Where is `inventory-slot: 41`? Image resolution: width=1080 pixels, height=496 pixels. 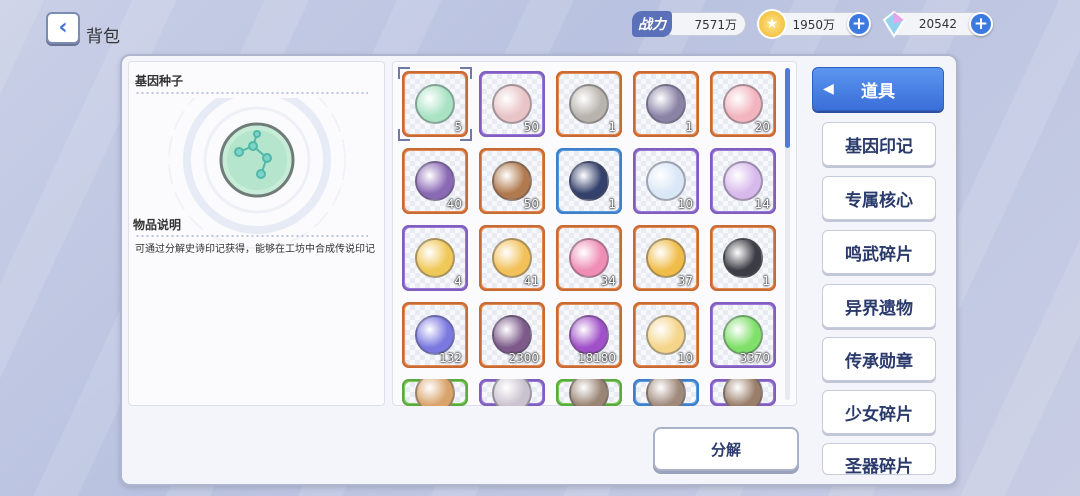
inventory-slot: 41 is located at coordinates (512, 258).